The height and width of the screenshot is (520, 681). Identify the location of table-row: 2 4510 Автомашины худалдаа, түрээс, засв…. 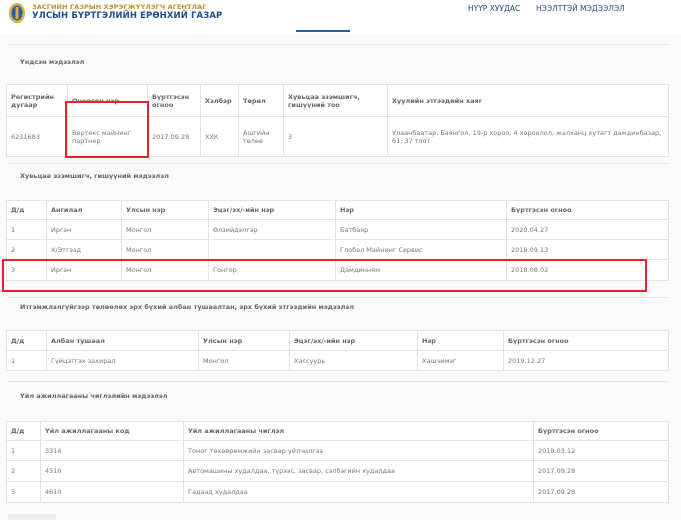
(337, 471).